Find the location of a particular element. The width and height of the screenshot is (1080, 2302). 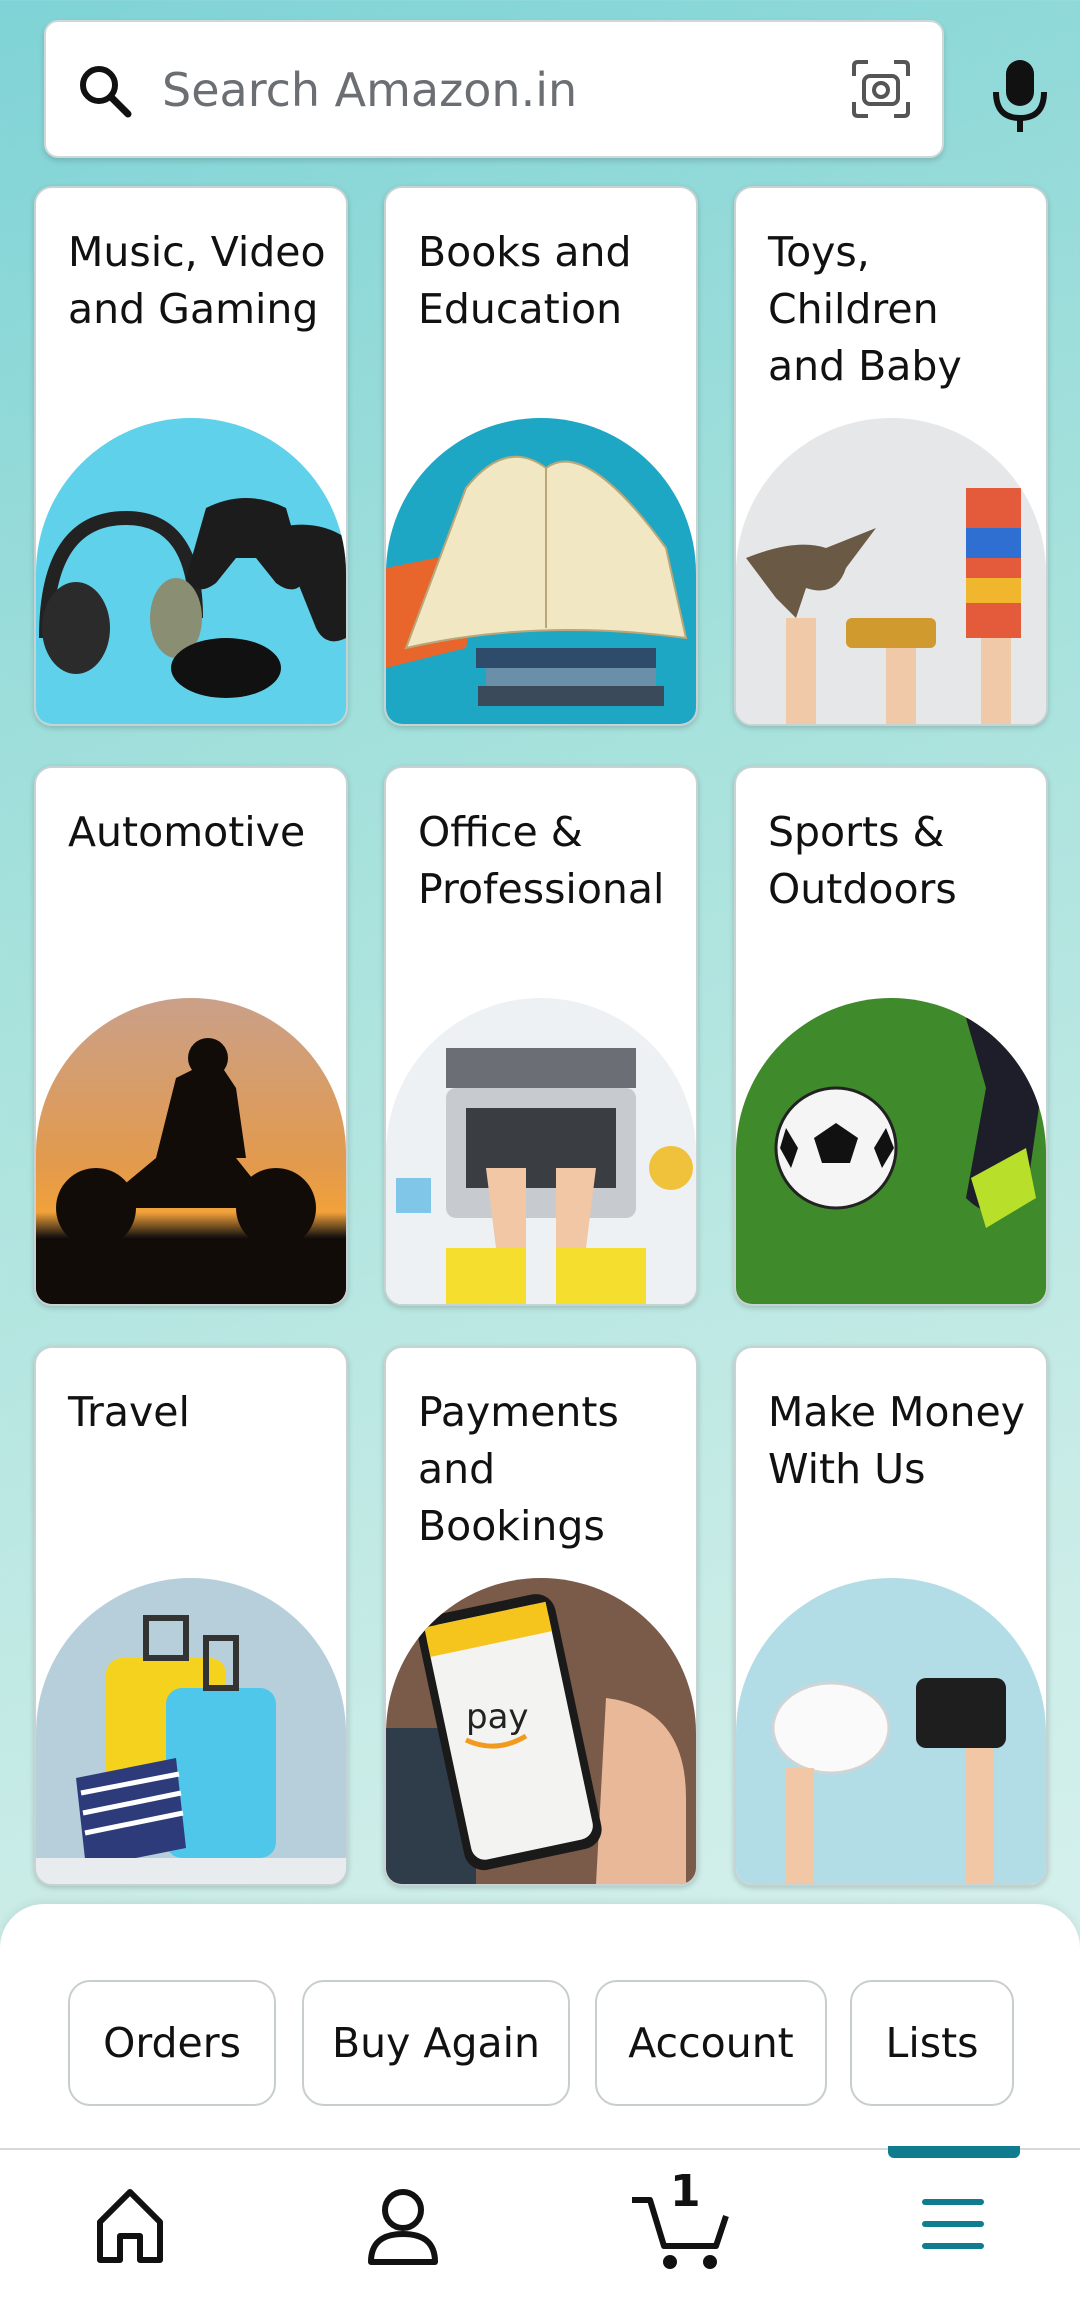

category-card-payments-bookings: Payments and Bookings pay is located at coordinates (541, 1616).